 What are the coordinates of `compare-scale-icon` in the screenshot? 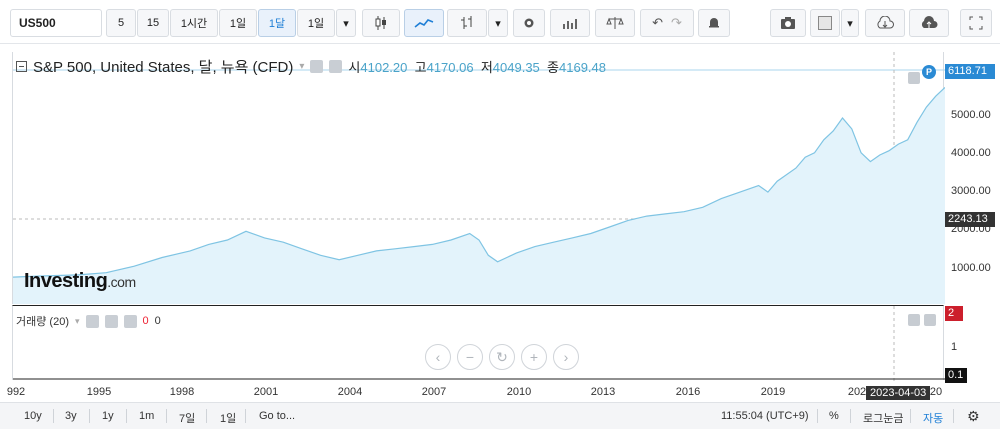 It's located at (615, 23).